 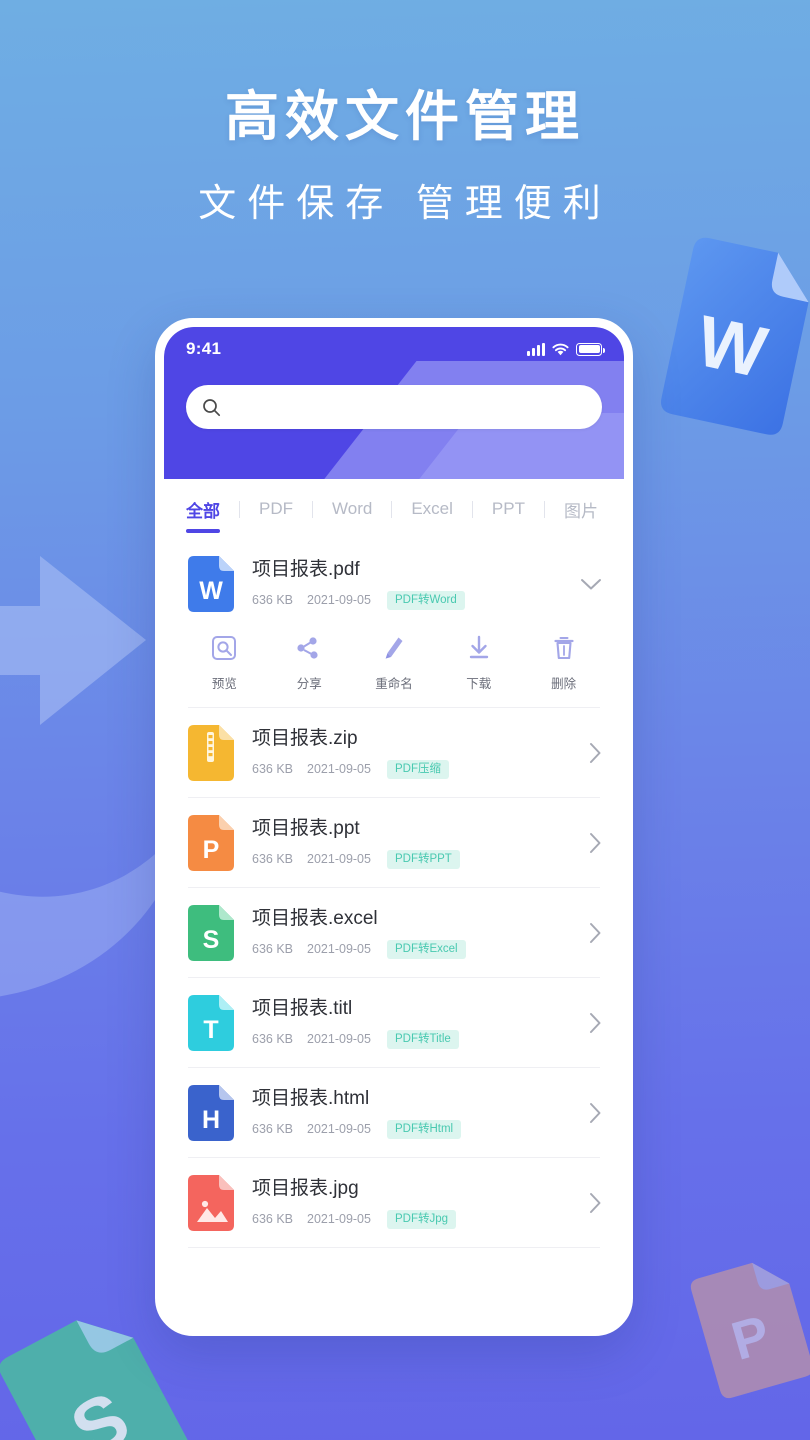 What do you see at coordinates (479, 684) in the screenshot?
I see `action-label: 下载` at bounding box center [479, 684].